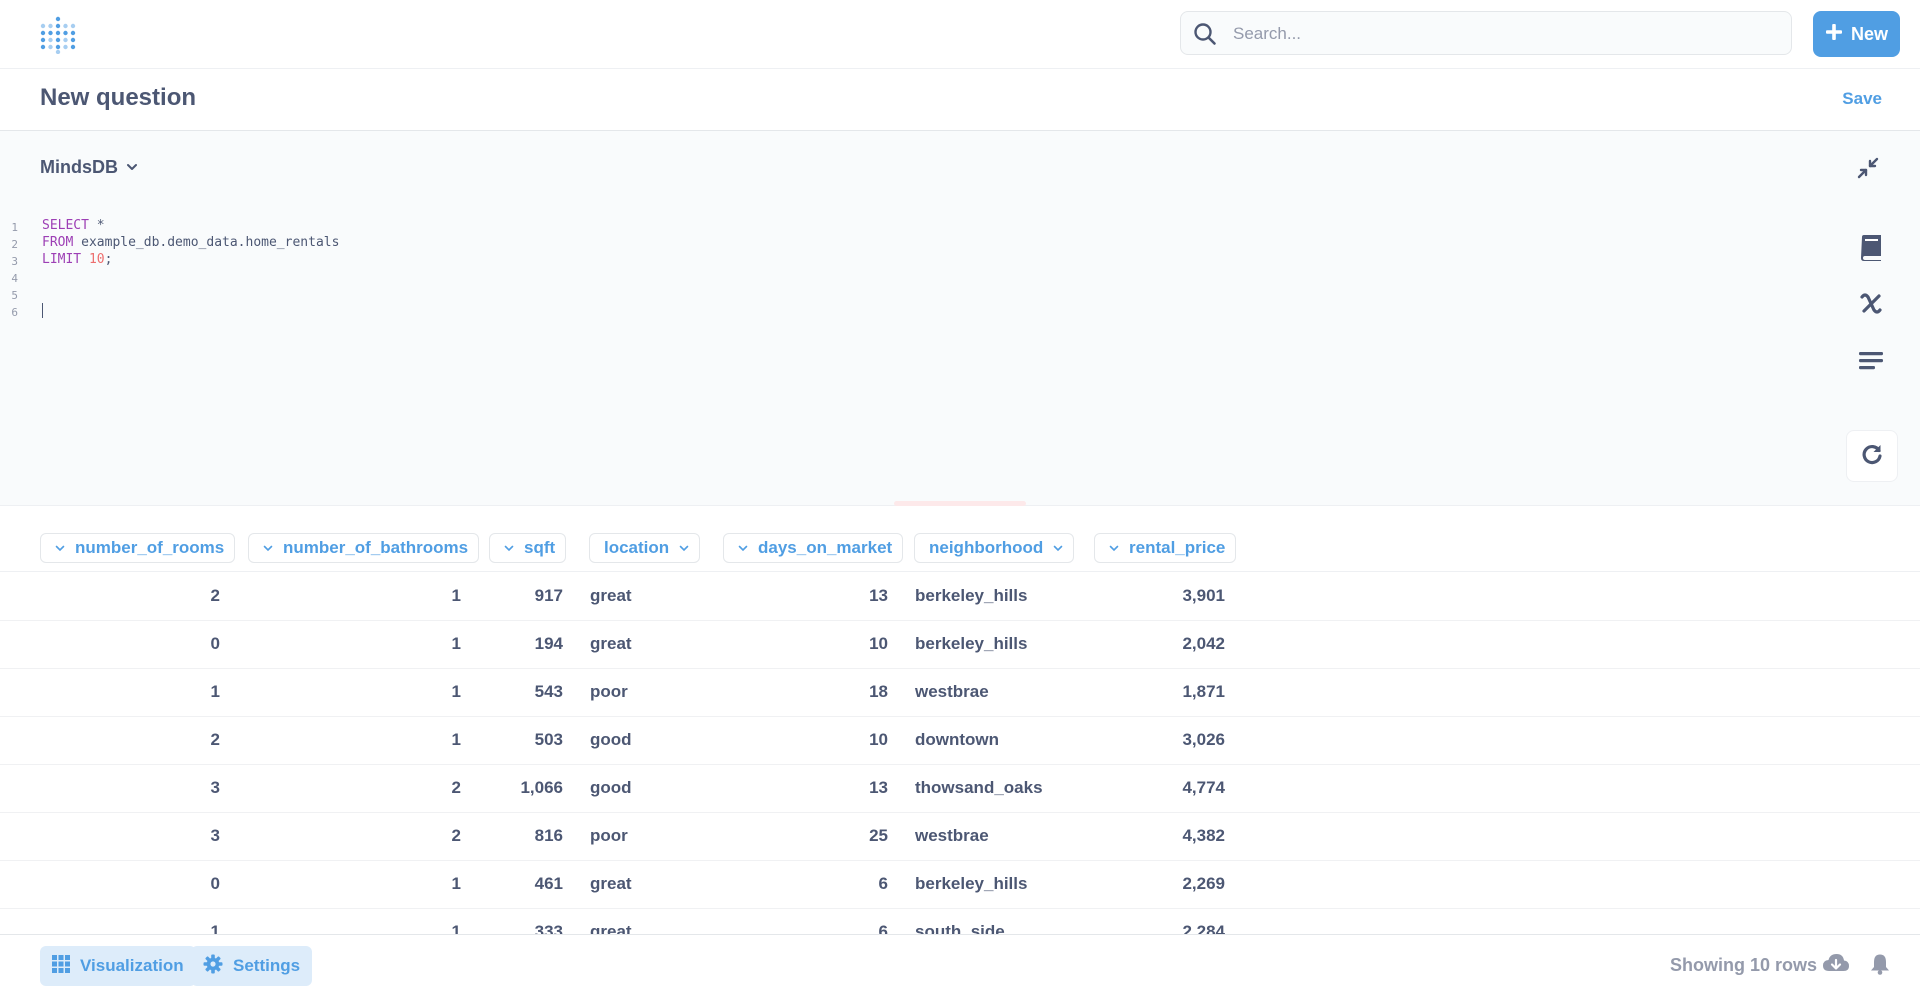 Image resolution: width=1920 pixels, height=995 pixels. Describe the element at coordinates (58, 35) in the screenshot. I see `metabase-logo-icon` at that location.